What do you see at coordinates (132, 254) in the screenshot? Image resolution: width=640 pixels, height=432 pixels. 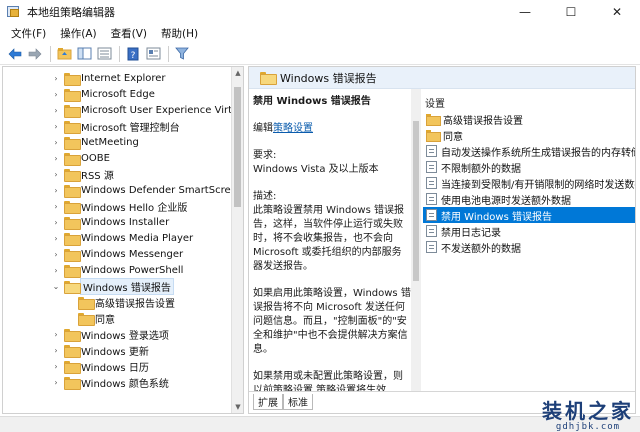 I see `tree-item-label: Windows Messenger` at bounding box center [132, 254].